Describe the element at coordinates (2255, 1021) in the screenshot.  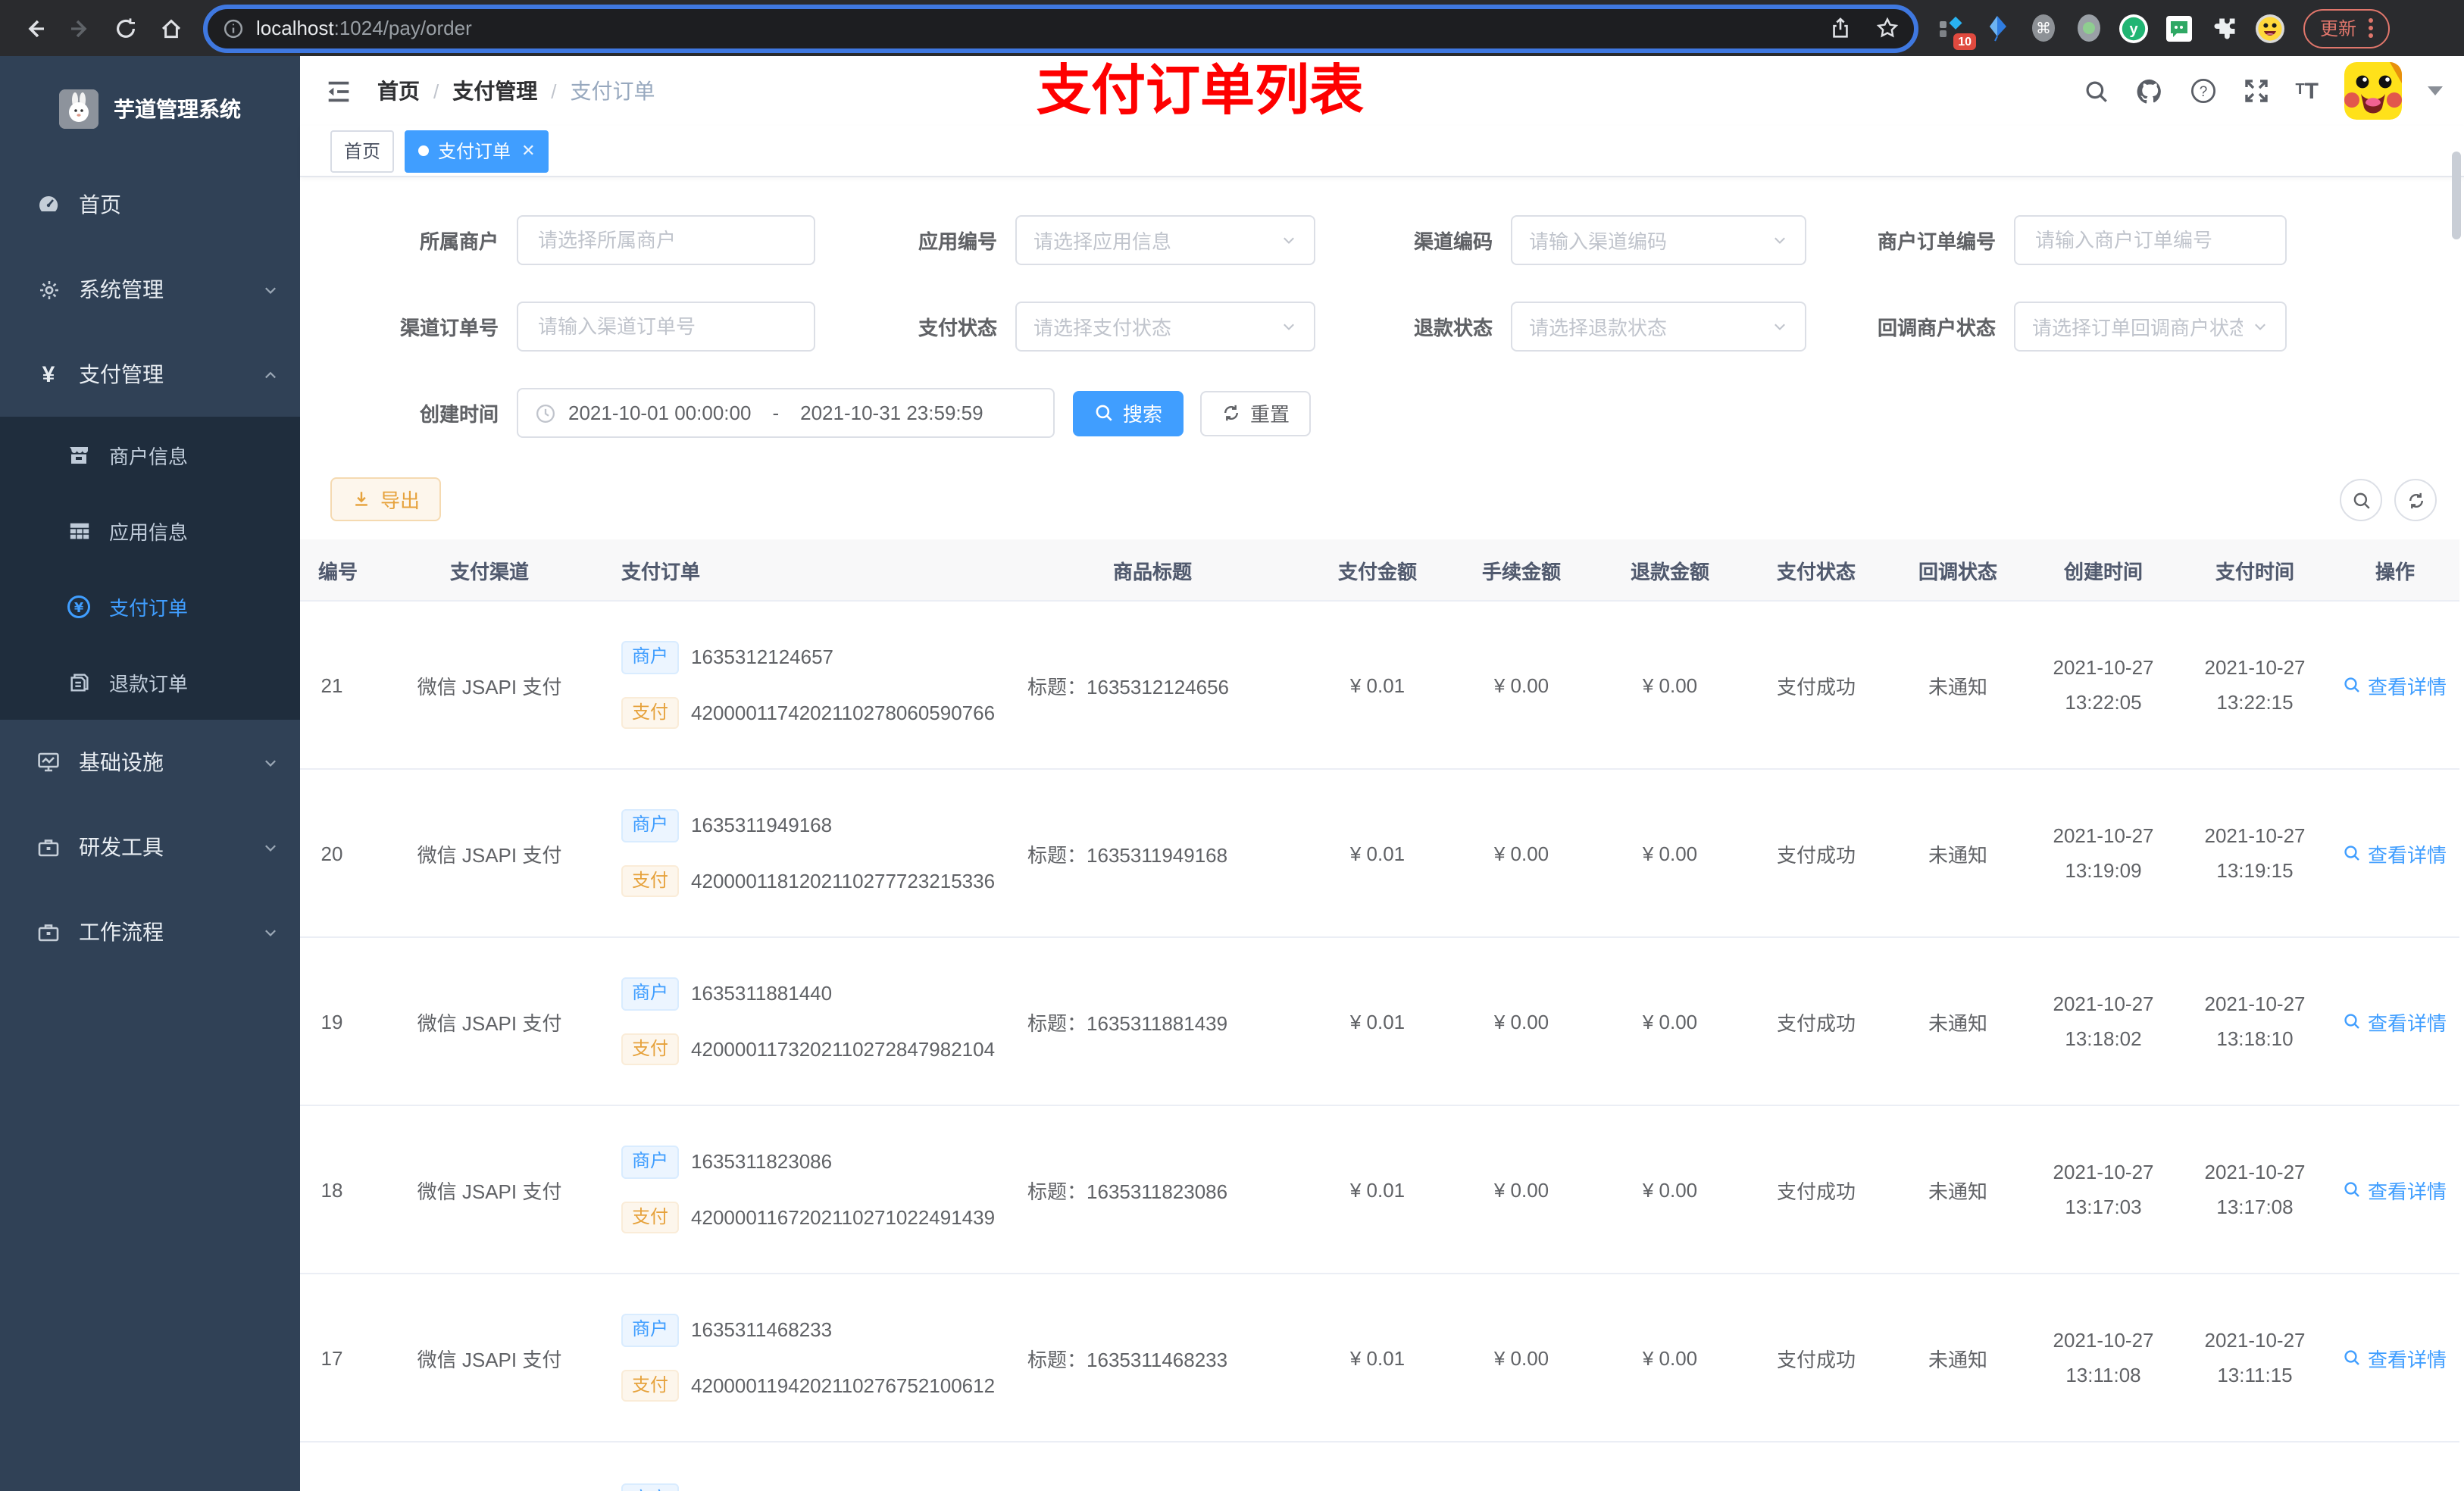
I see `pay-time: 2021-10-27 13:18:10` at that location.